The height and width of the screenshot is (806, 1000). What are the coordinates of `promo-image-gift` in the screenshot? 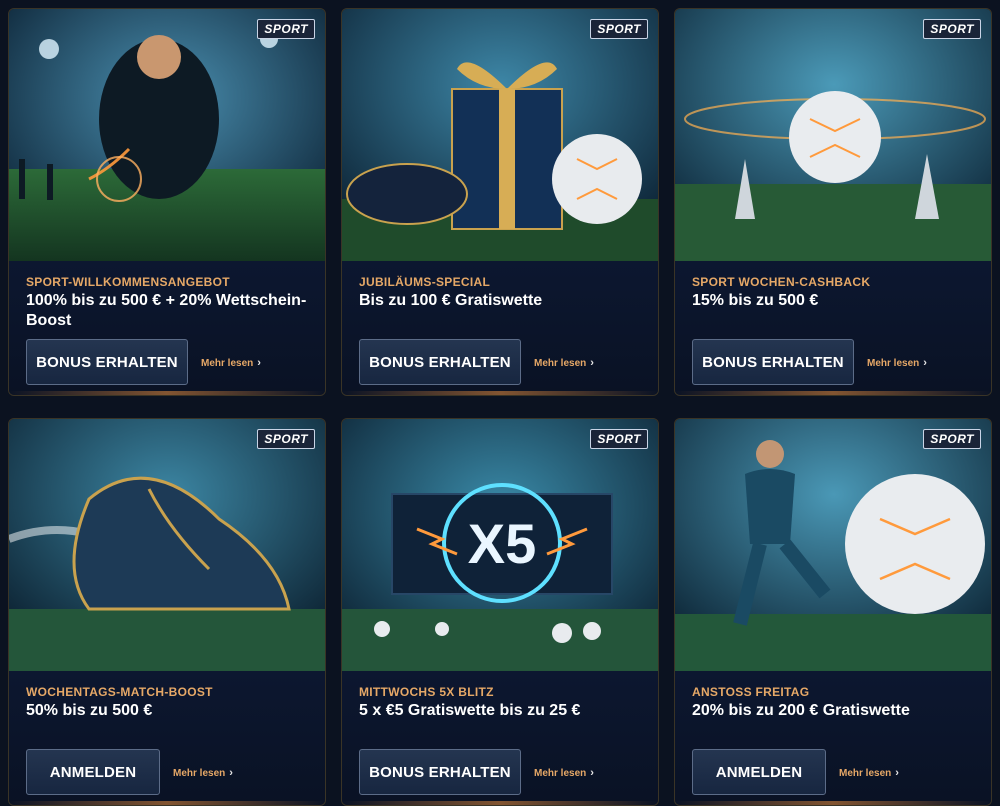 It's located at (500, 135).